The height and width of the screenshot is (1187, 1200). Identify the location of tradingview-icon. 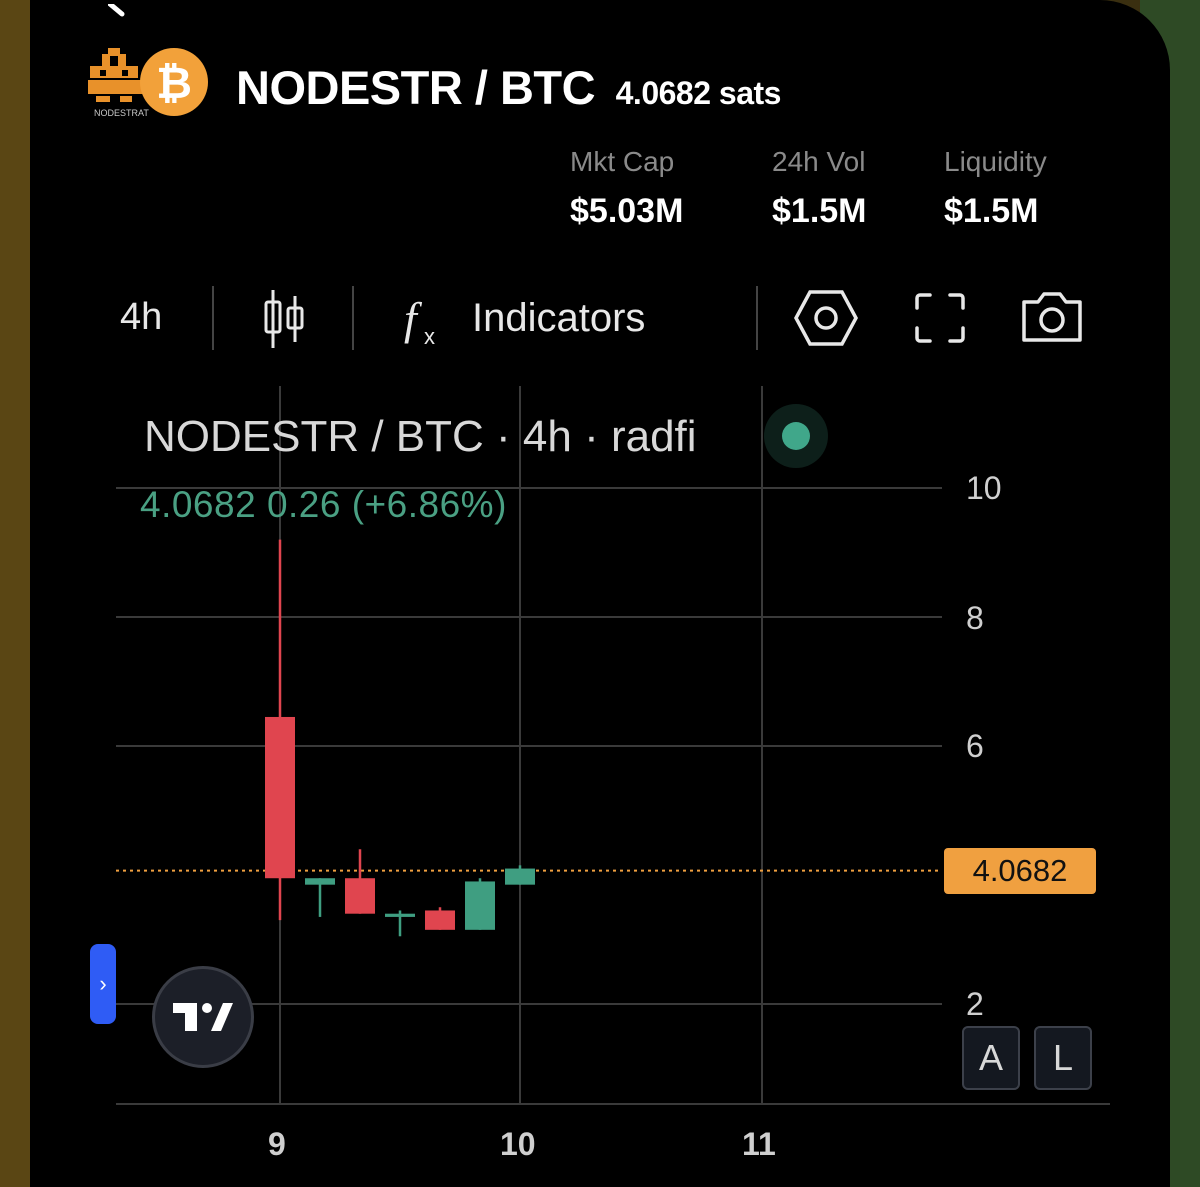
(203, 1017).